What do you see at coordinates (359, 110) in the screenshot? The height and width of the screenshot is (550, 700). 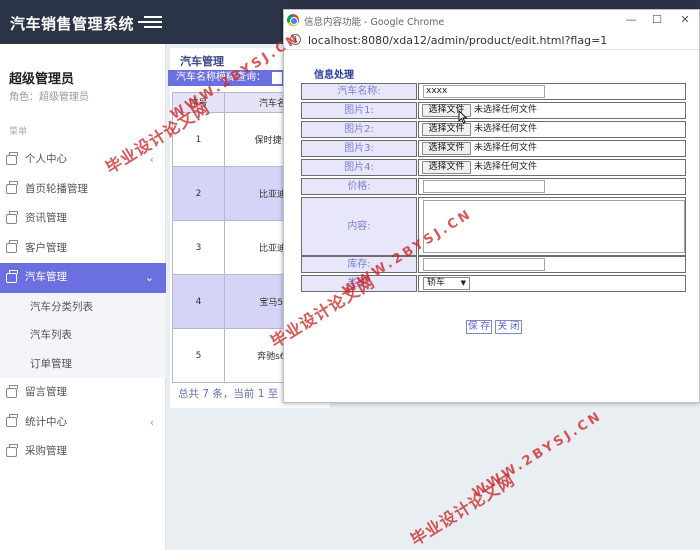 I see `field-label: 图片1:` at bounding box center [359, 110].